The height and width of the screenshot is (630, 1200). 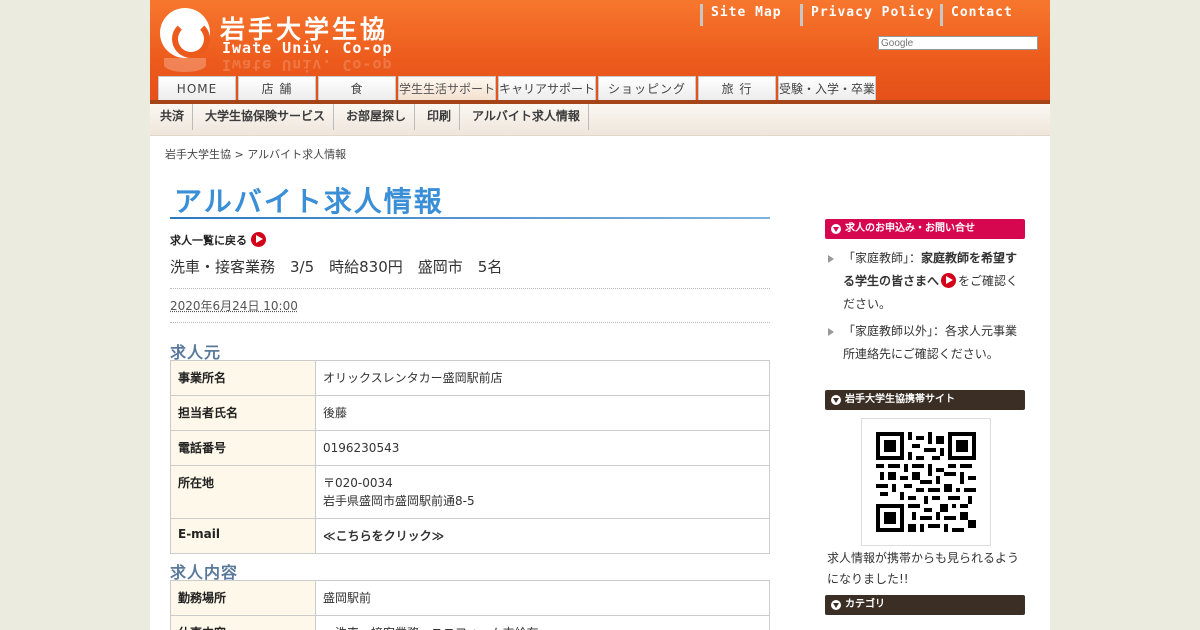 What do you see at coordinates (185, 33) in the screenshot?
I see `coop-logo-icon` at bounding box center [185, 33].